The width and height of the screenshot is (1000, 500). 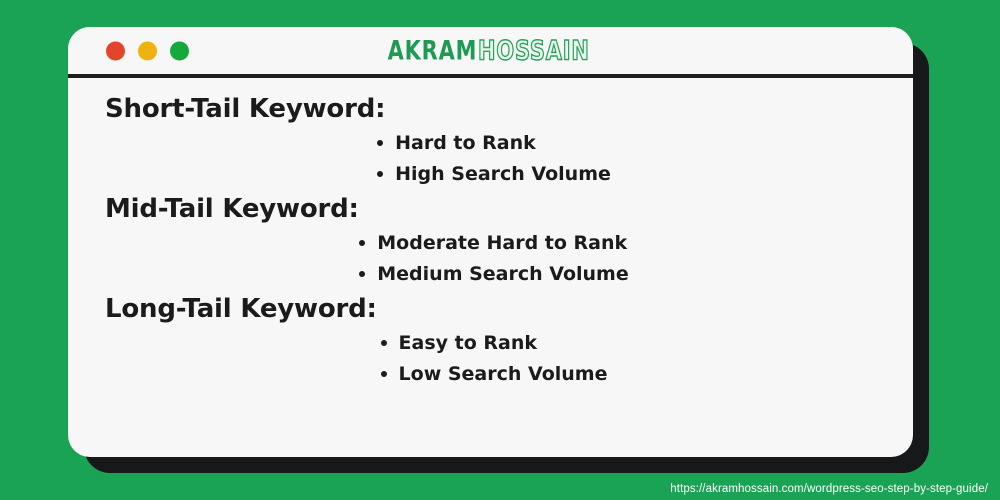 I want to click on brand-logo-first-word: AKRAM, so click(x=432, y=50).